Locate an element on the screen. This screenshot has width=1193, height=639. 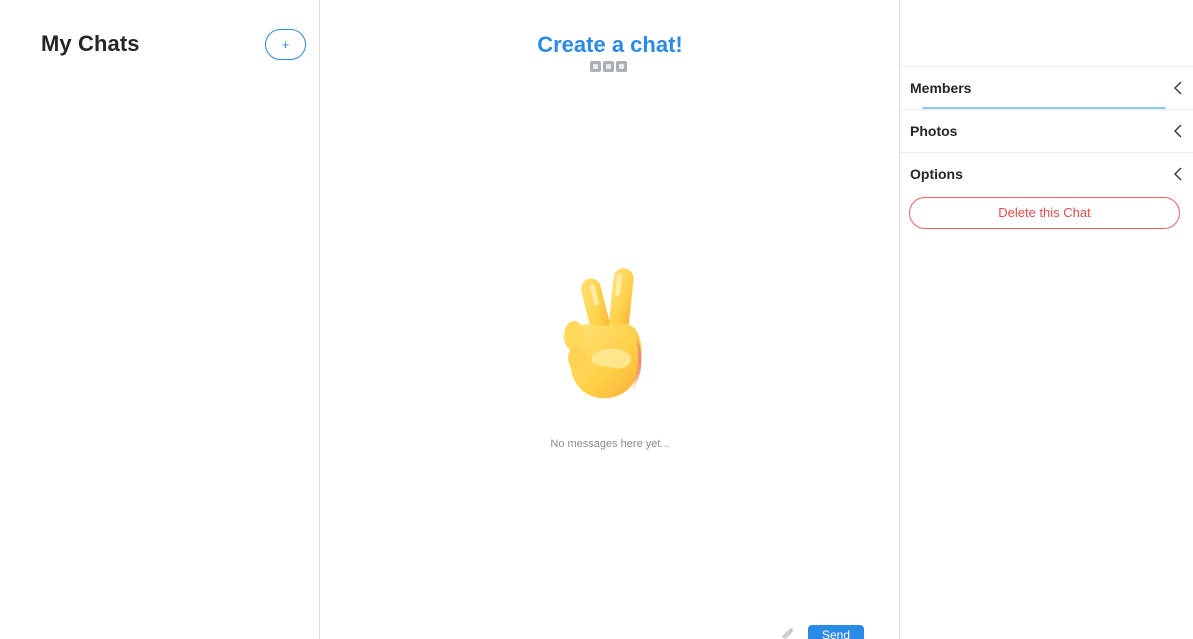
victory-hand-emoji-icon is located at coordinates (598, 336).